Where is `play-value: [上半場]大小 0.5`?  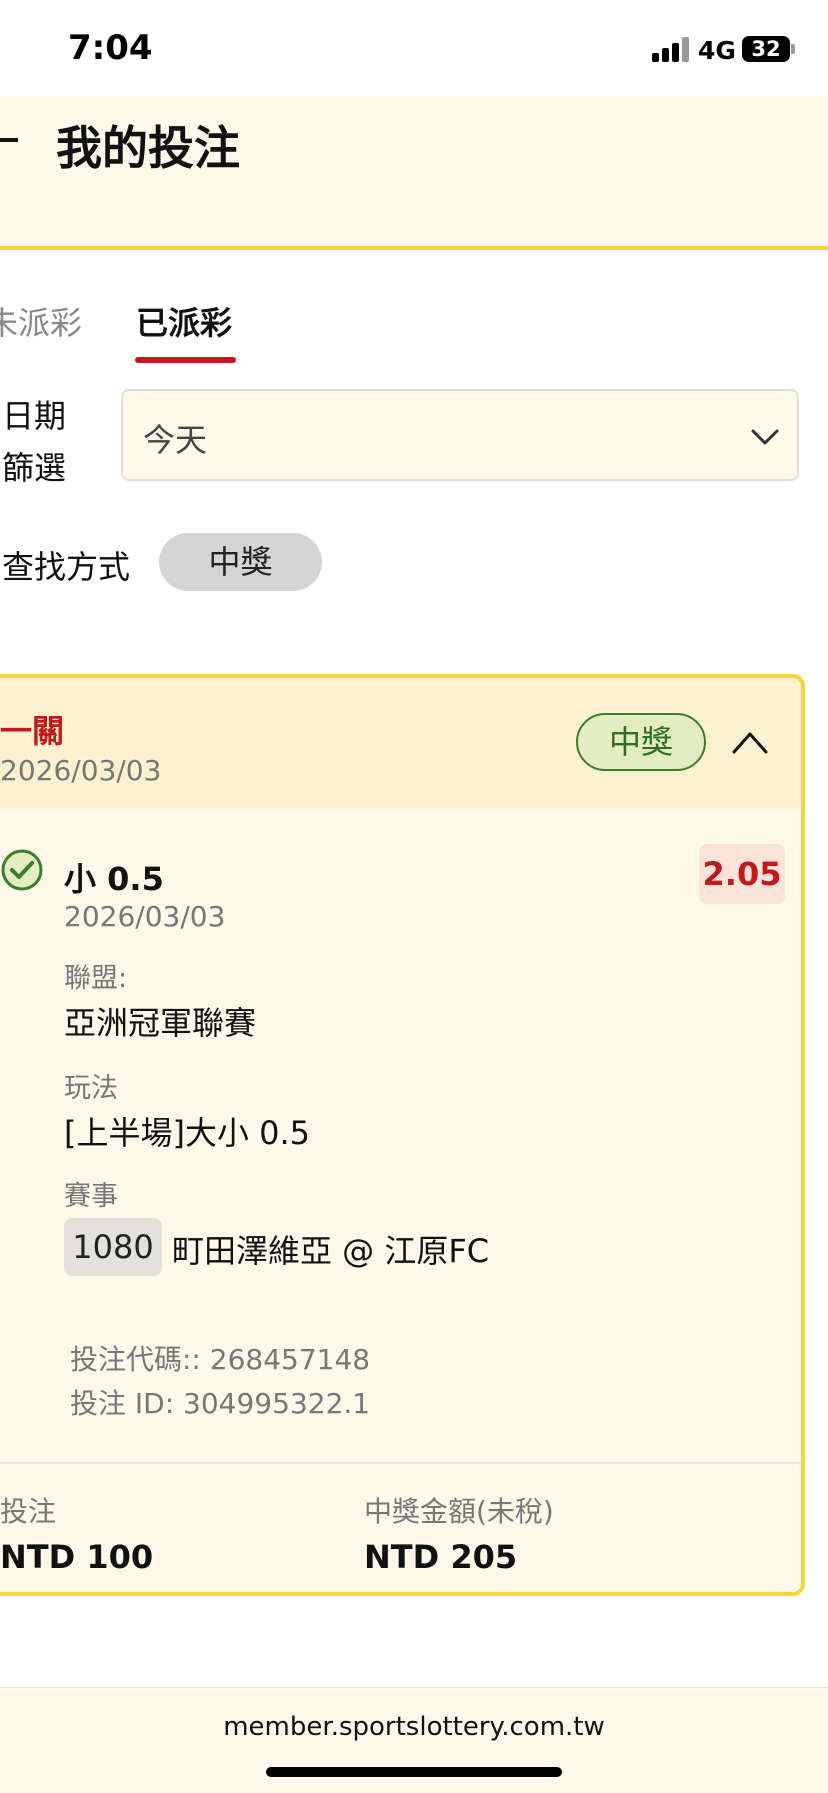
play-value: [上半場]大小 0.5 is located at coordinates (187, 1133).